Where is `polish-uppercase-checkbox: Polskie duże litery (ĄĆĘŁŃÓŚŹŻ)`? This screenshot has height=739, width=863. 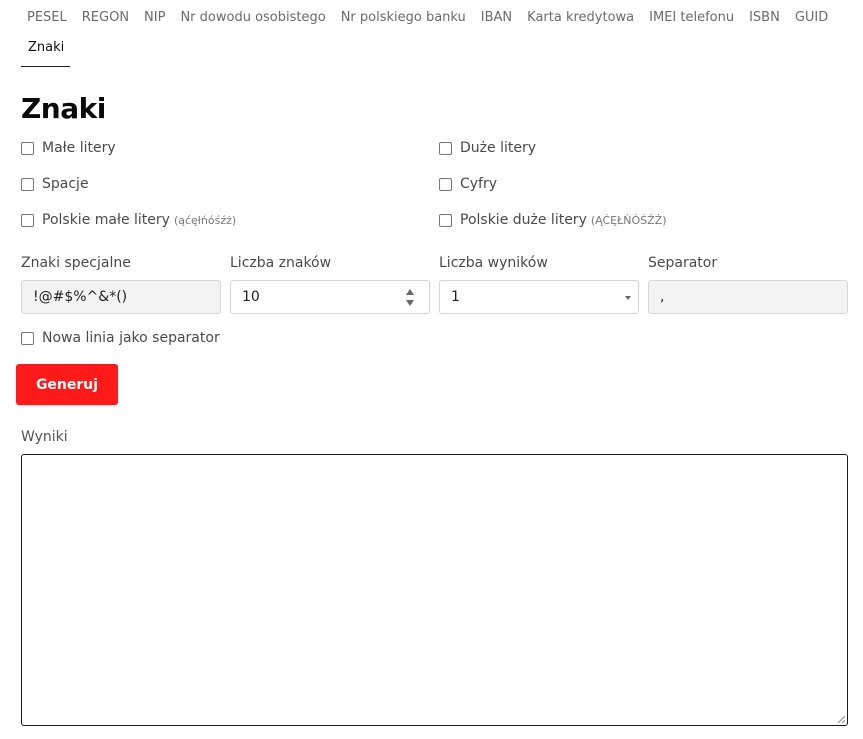
polish-uppercase-checkbox: Polskie duże litery (ĄĆĘŁŃÓŚŹŻ) is located at coordinates (553, 220).